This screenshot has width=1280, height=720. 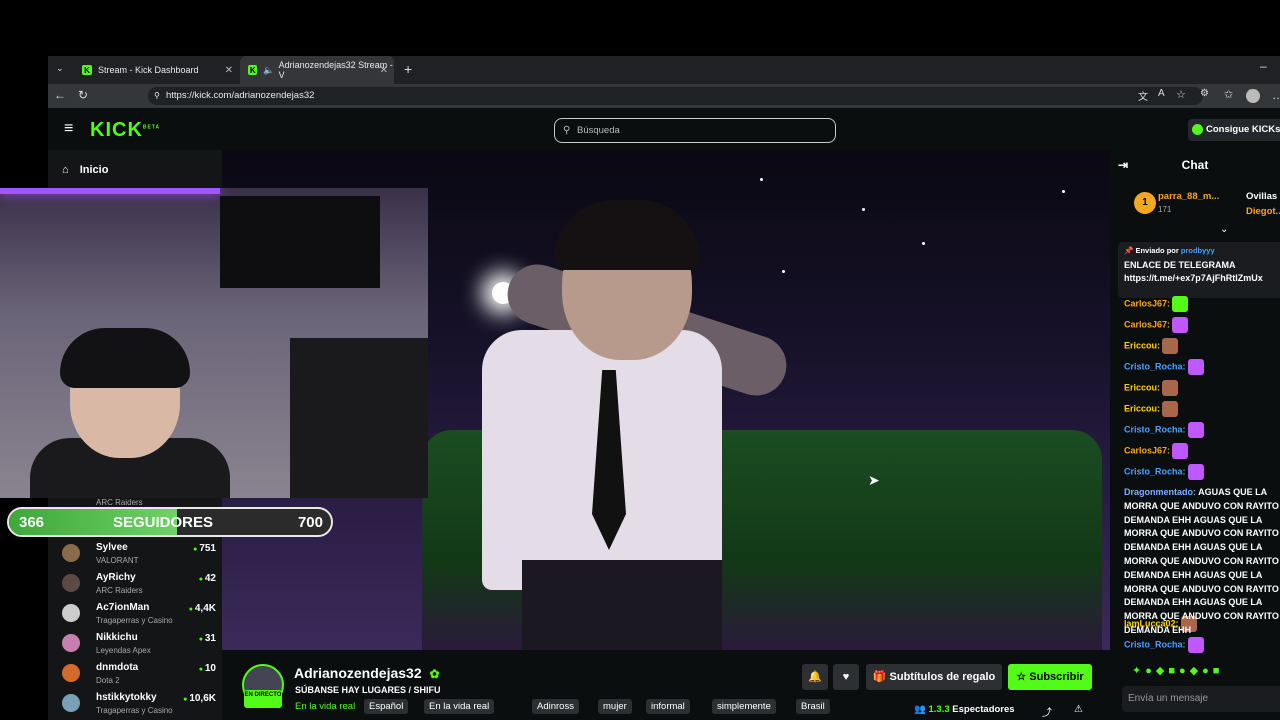 What do you see at coordinates (1078, 709) in the screenshot?
I see `report-icon: ⚠` at bounding box center [1078, 709].